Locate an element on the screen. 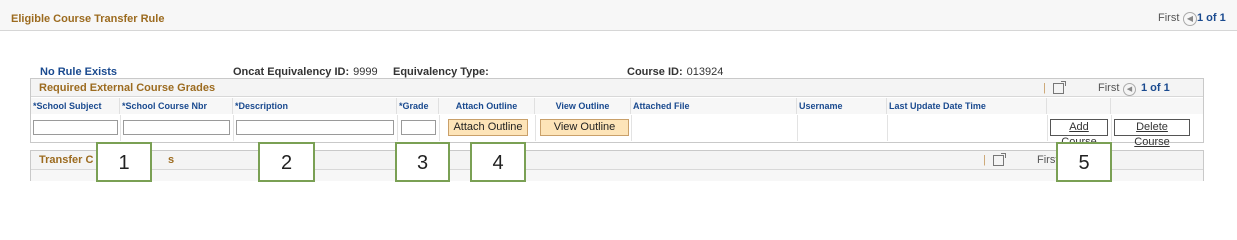  grid-prev-icon: ◀ is located at coordinates (1129, 89).